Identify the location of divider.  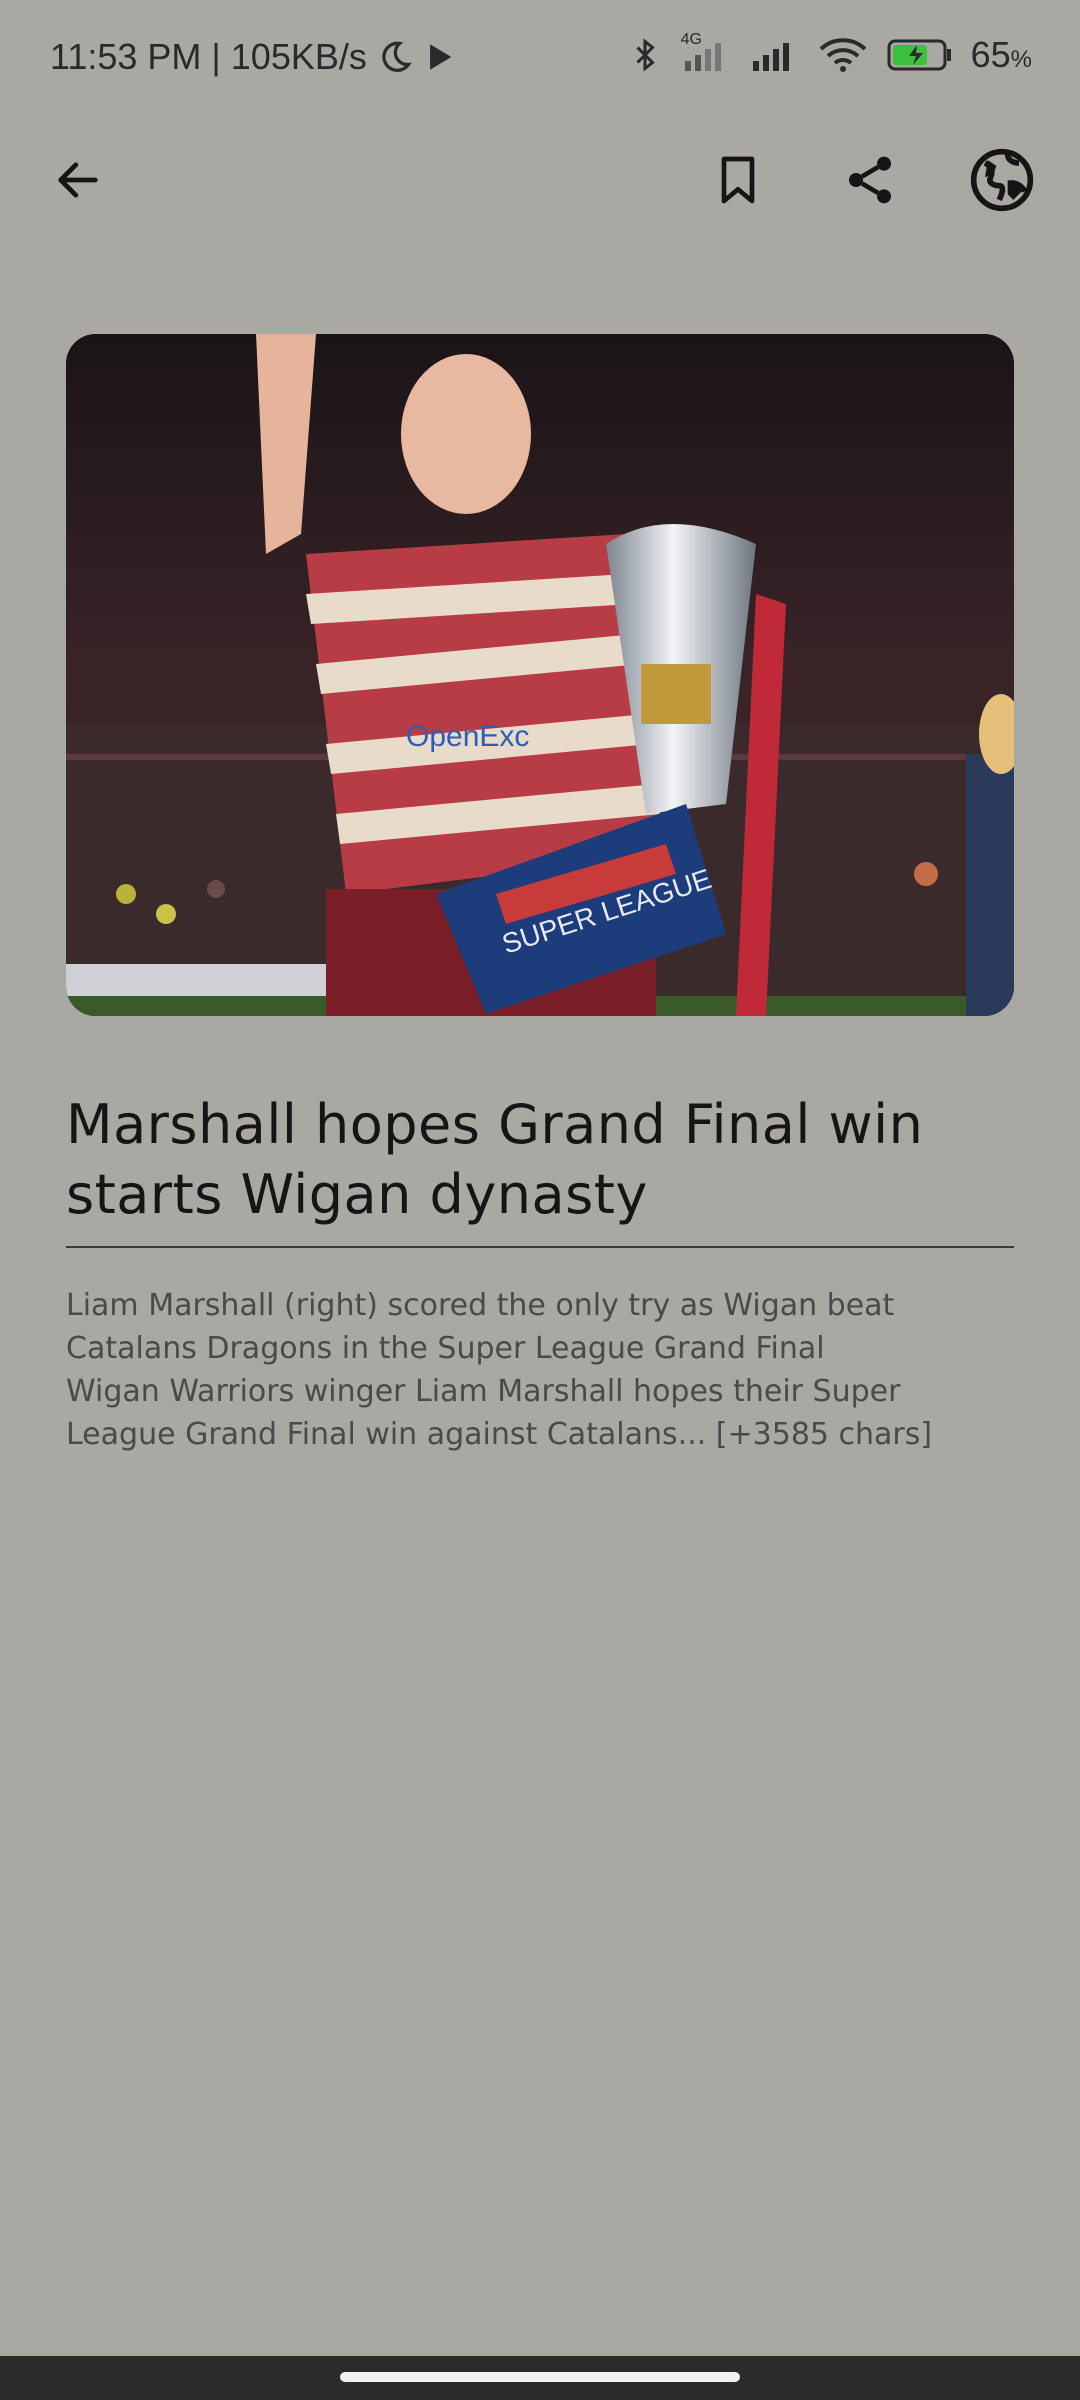
(540, 1247).